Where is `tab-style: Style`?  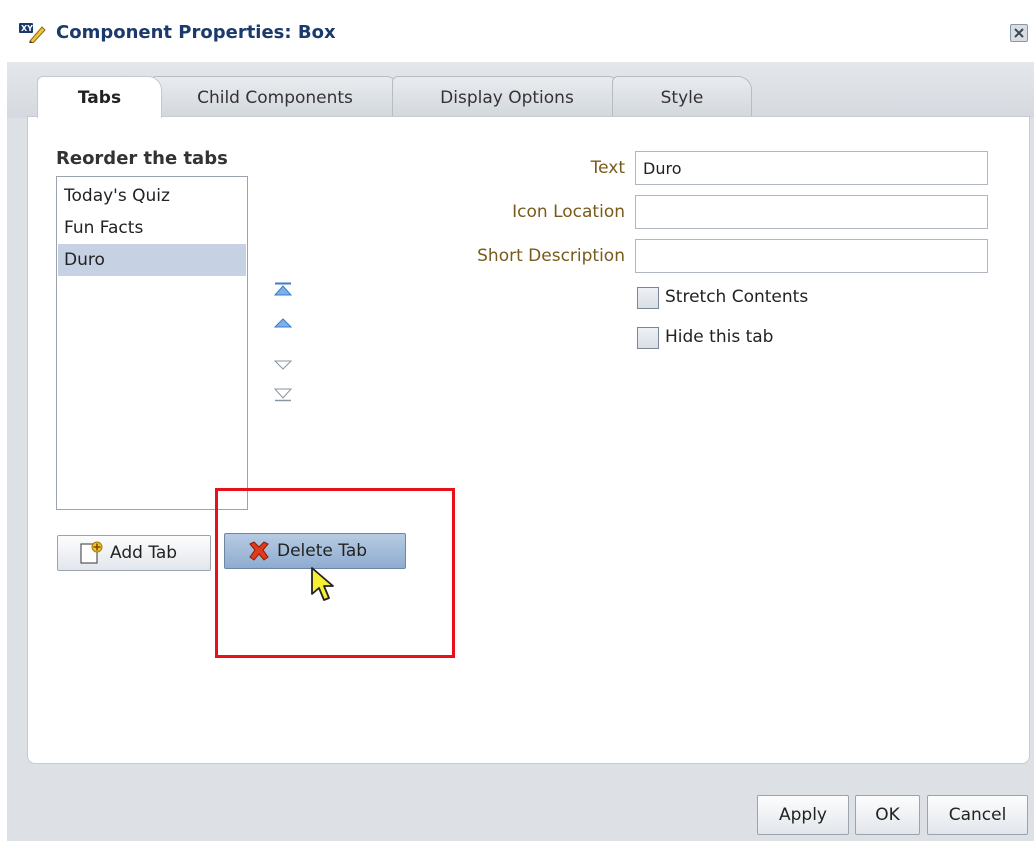
tab-style: Style is located at coordinates (682, 97).